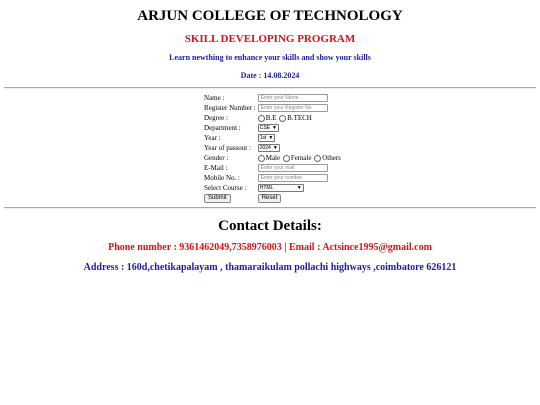  What do you see at coordinates (299, 118) in the screenshot?
I see `degree-btech-label: B.TECH` at bounding box center [299, 118].